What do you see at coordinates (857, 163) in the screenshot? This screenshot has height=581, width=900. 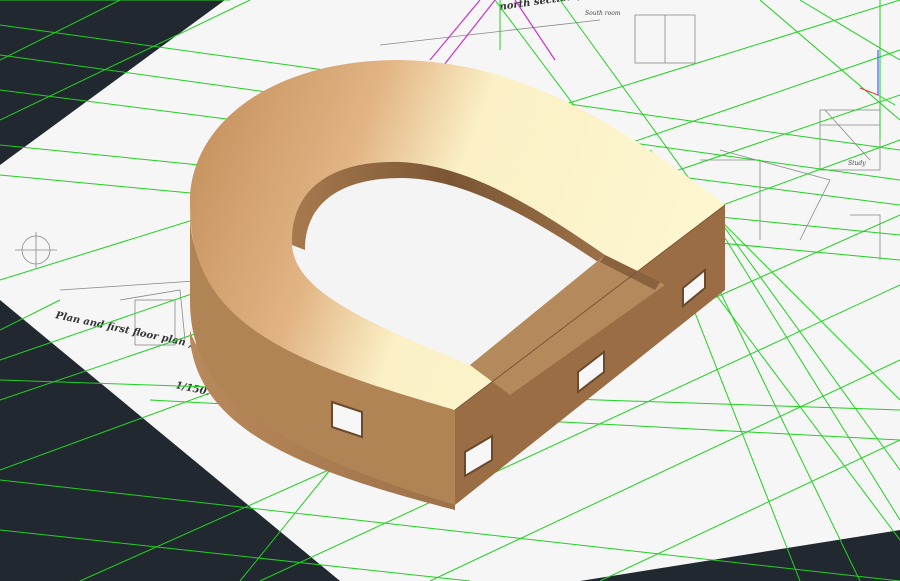 I see `sheet-room-label-b: Study` at bounding box center [857, 163].